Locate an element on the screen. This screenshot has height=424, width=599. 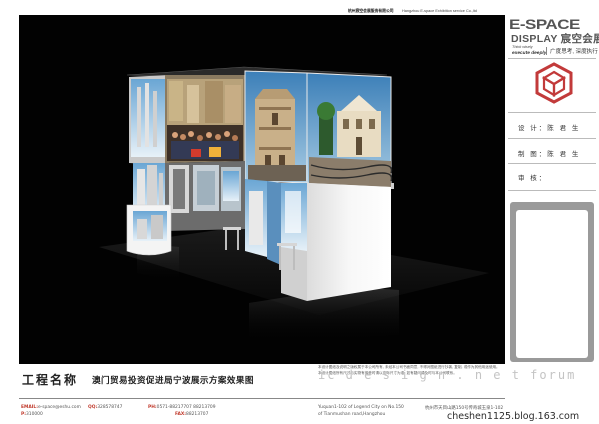
blog-watermark: cheshen1125.blog.163.com is located at coordinates (513, 416).